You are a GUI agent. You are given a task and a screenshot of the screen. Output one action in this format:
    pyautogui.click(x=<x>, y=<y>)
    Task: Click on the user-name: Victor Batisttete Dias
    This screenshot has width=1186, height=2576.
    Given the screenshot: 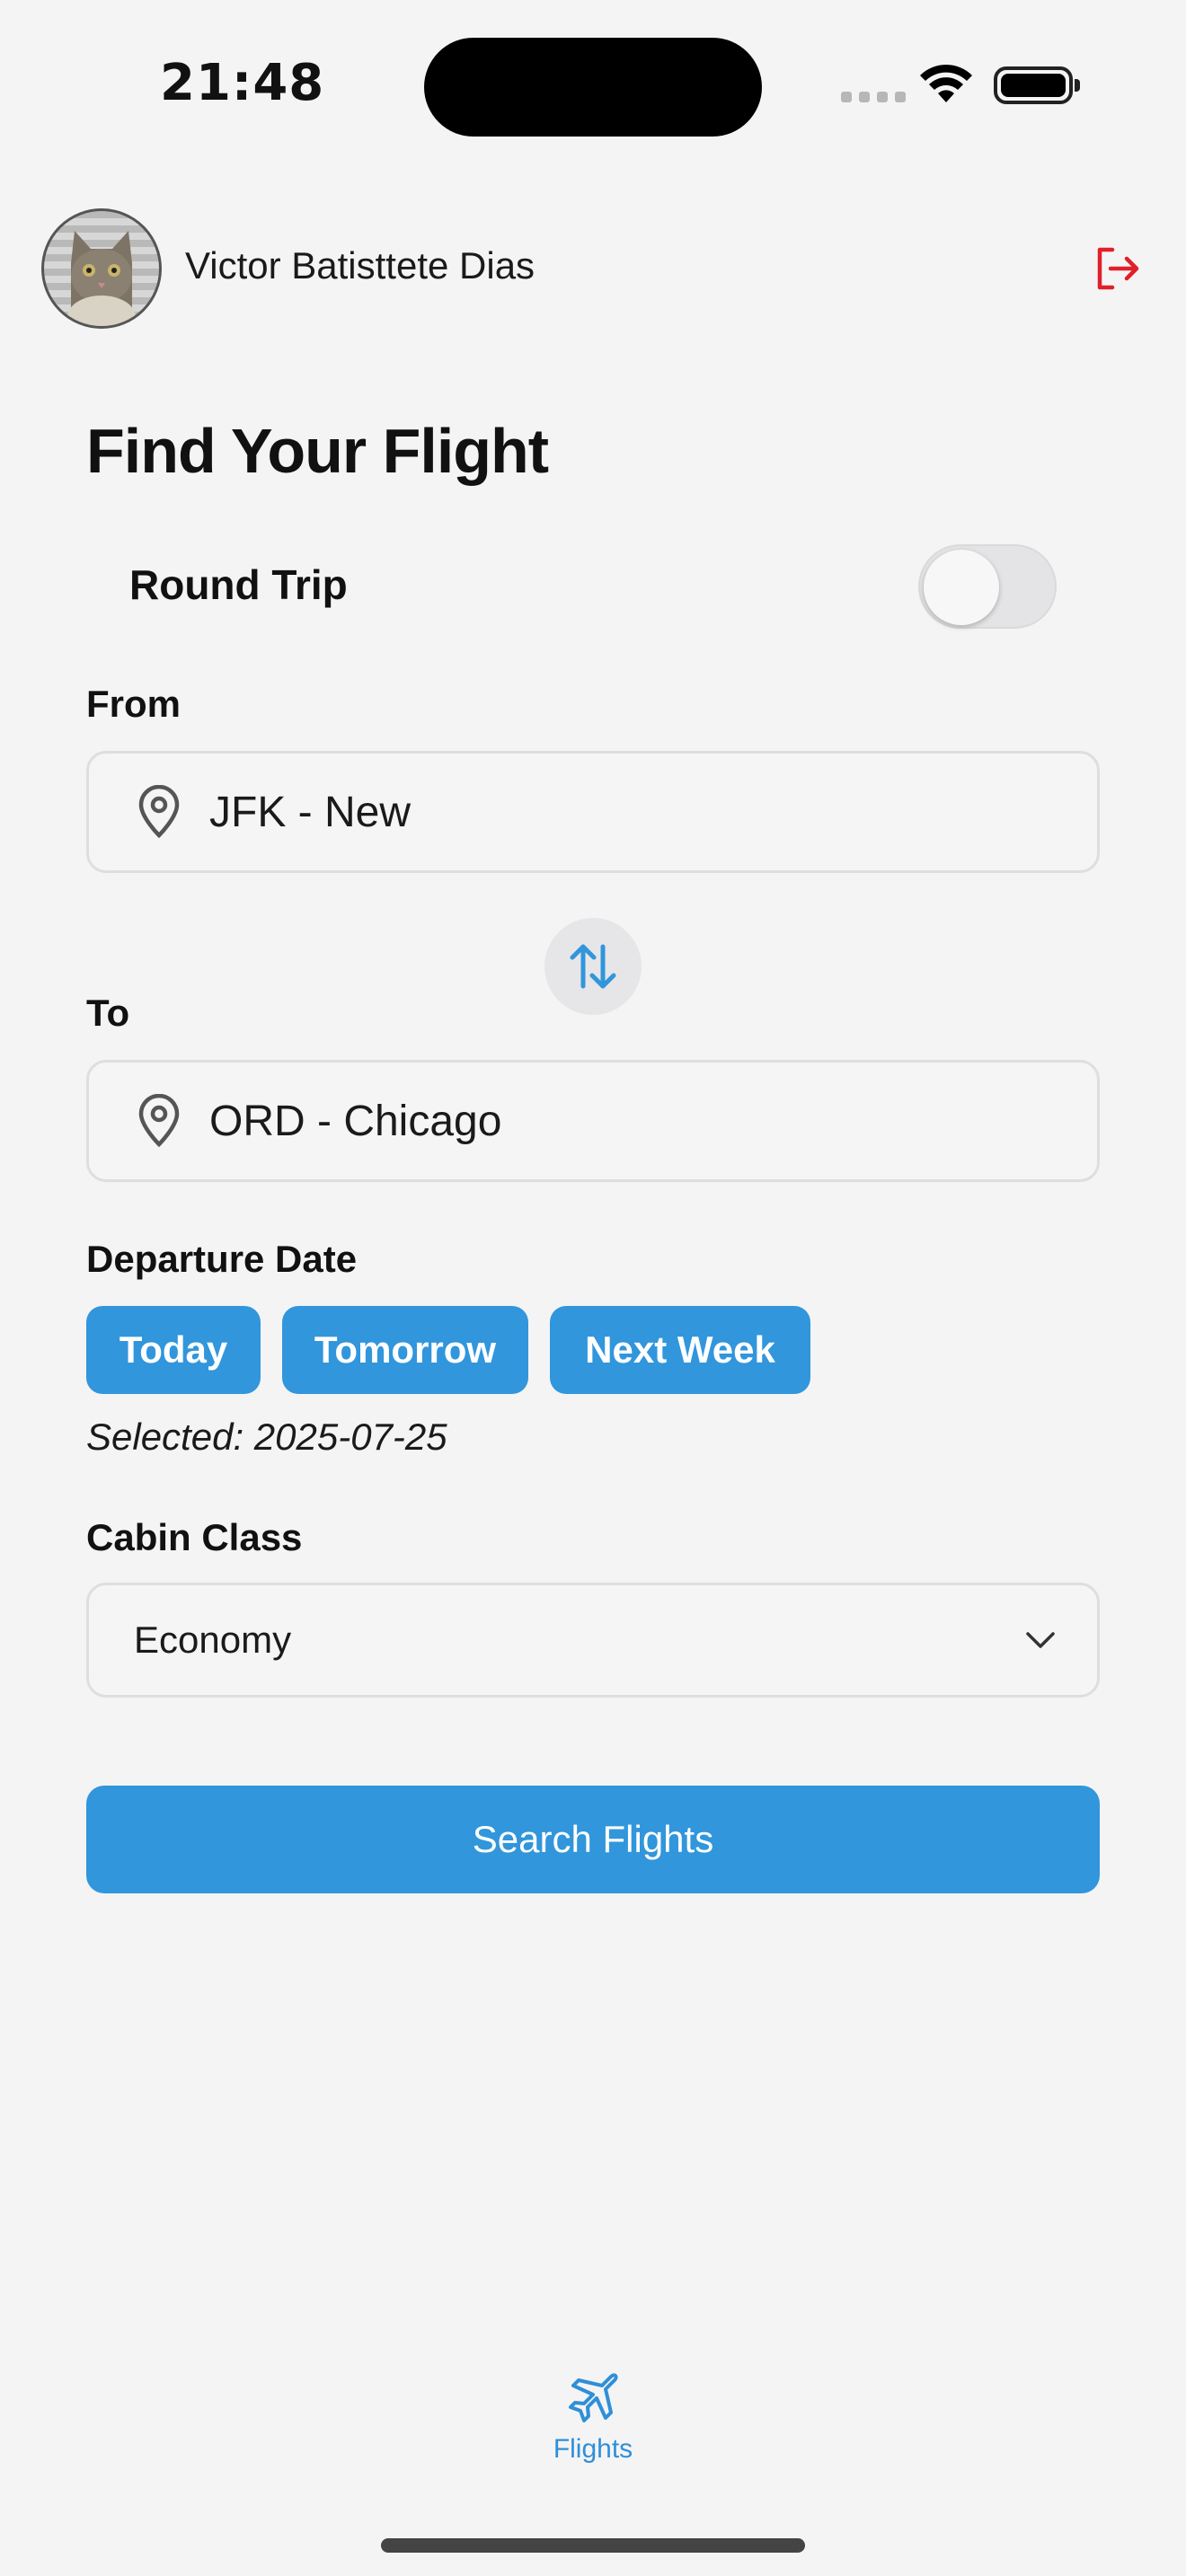 What is the action you would take?
    pyautogui.click(x=360, y=265)
    